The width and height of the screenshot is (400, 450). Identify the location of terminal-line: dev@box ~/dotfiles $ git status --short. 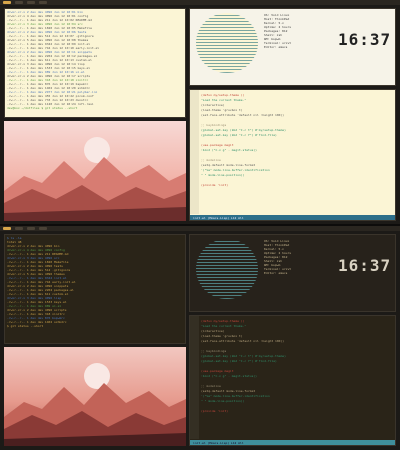
(42, 108).